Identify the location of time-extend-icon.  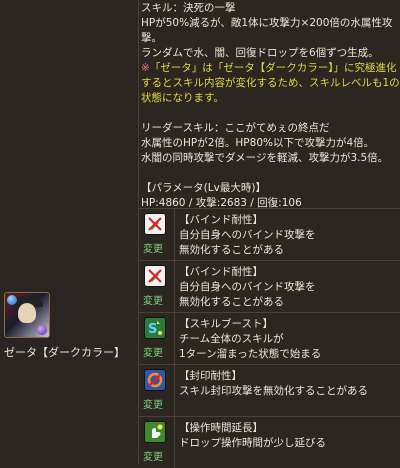
(155, 432).